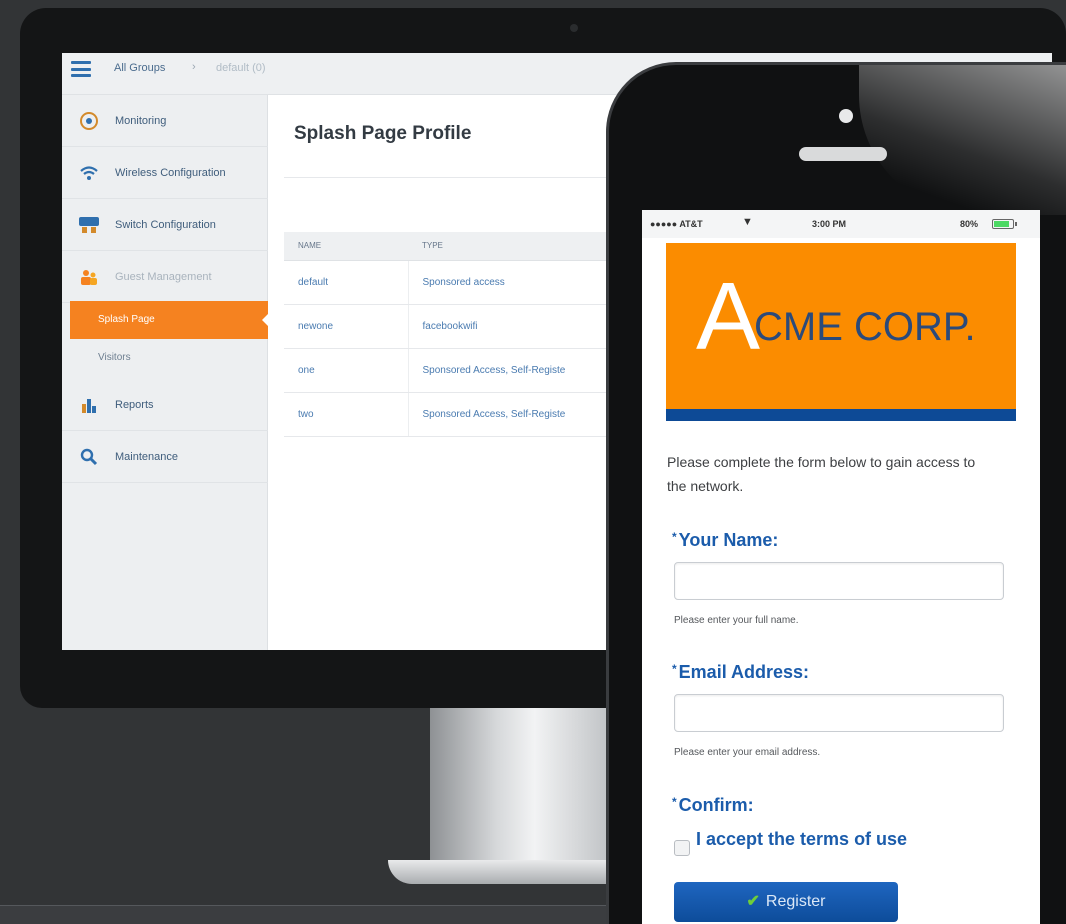 Image resolution: width=1066 pixels, height=924 pixels. What do you see at coordinates (511, 326) in the screenshot?
I see `cell-type: facebookwifi` at bounding box center [511, 326].